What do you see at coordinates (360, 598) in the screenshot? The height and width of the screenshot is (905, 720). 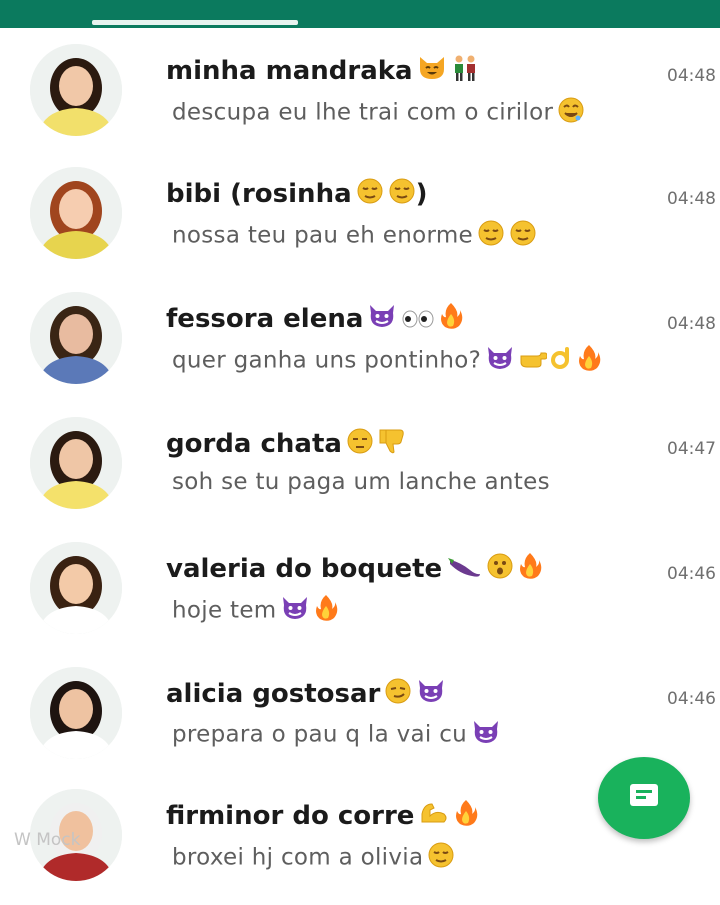 I see `chat-row: valeria do boquete hoje tem 04:46` at bounding box center [360, 598].